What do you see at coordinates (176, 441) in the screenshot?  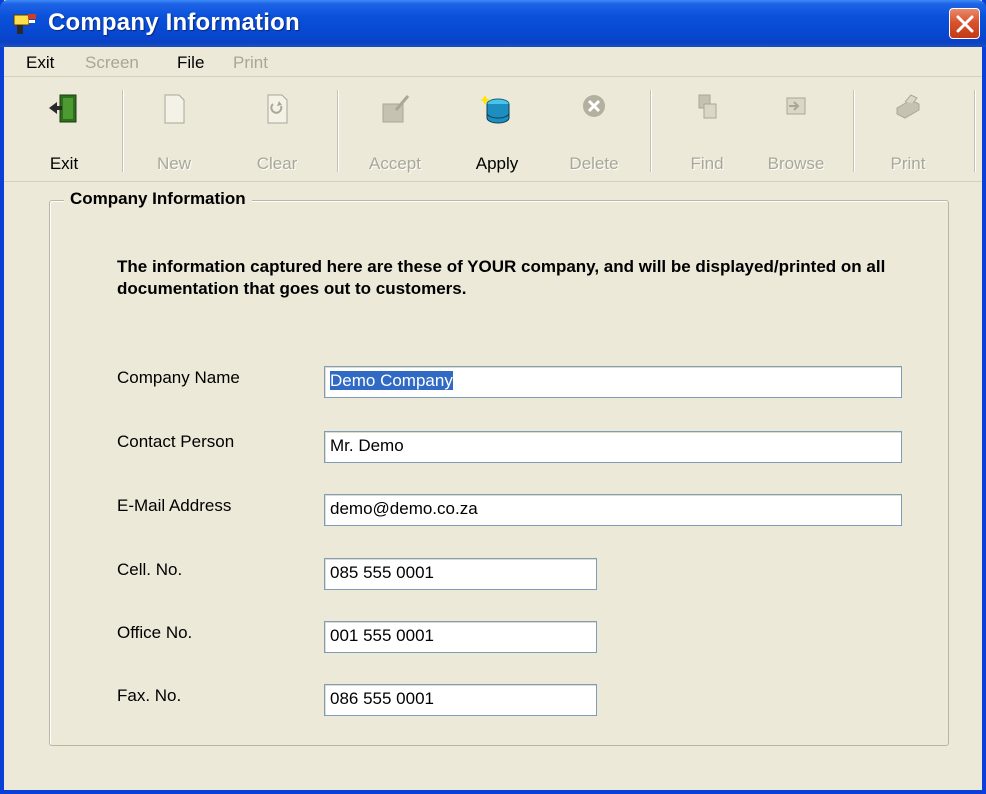 I see `contact-person-label: Contact Person` at bounding box center [176, 441].